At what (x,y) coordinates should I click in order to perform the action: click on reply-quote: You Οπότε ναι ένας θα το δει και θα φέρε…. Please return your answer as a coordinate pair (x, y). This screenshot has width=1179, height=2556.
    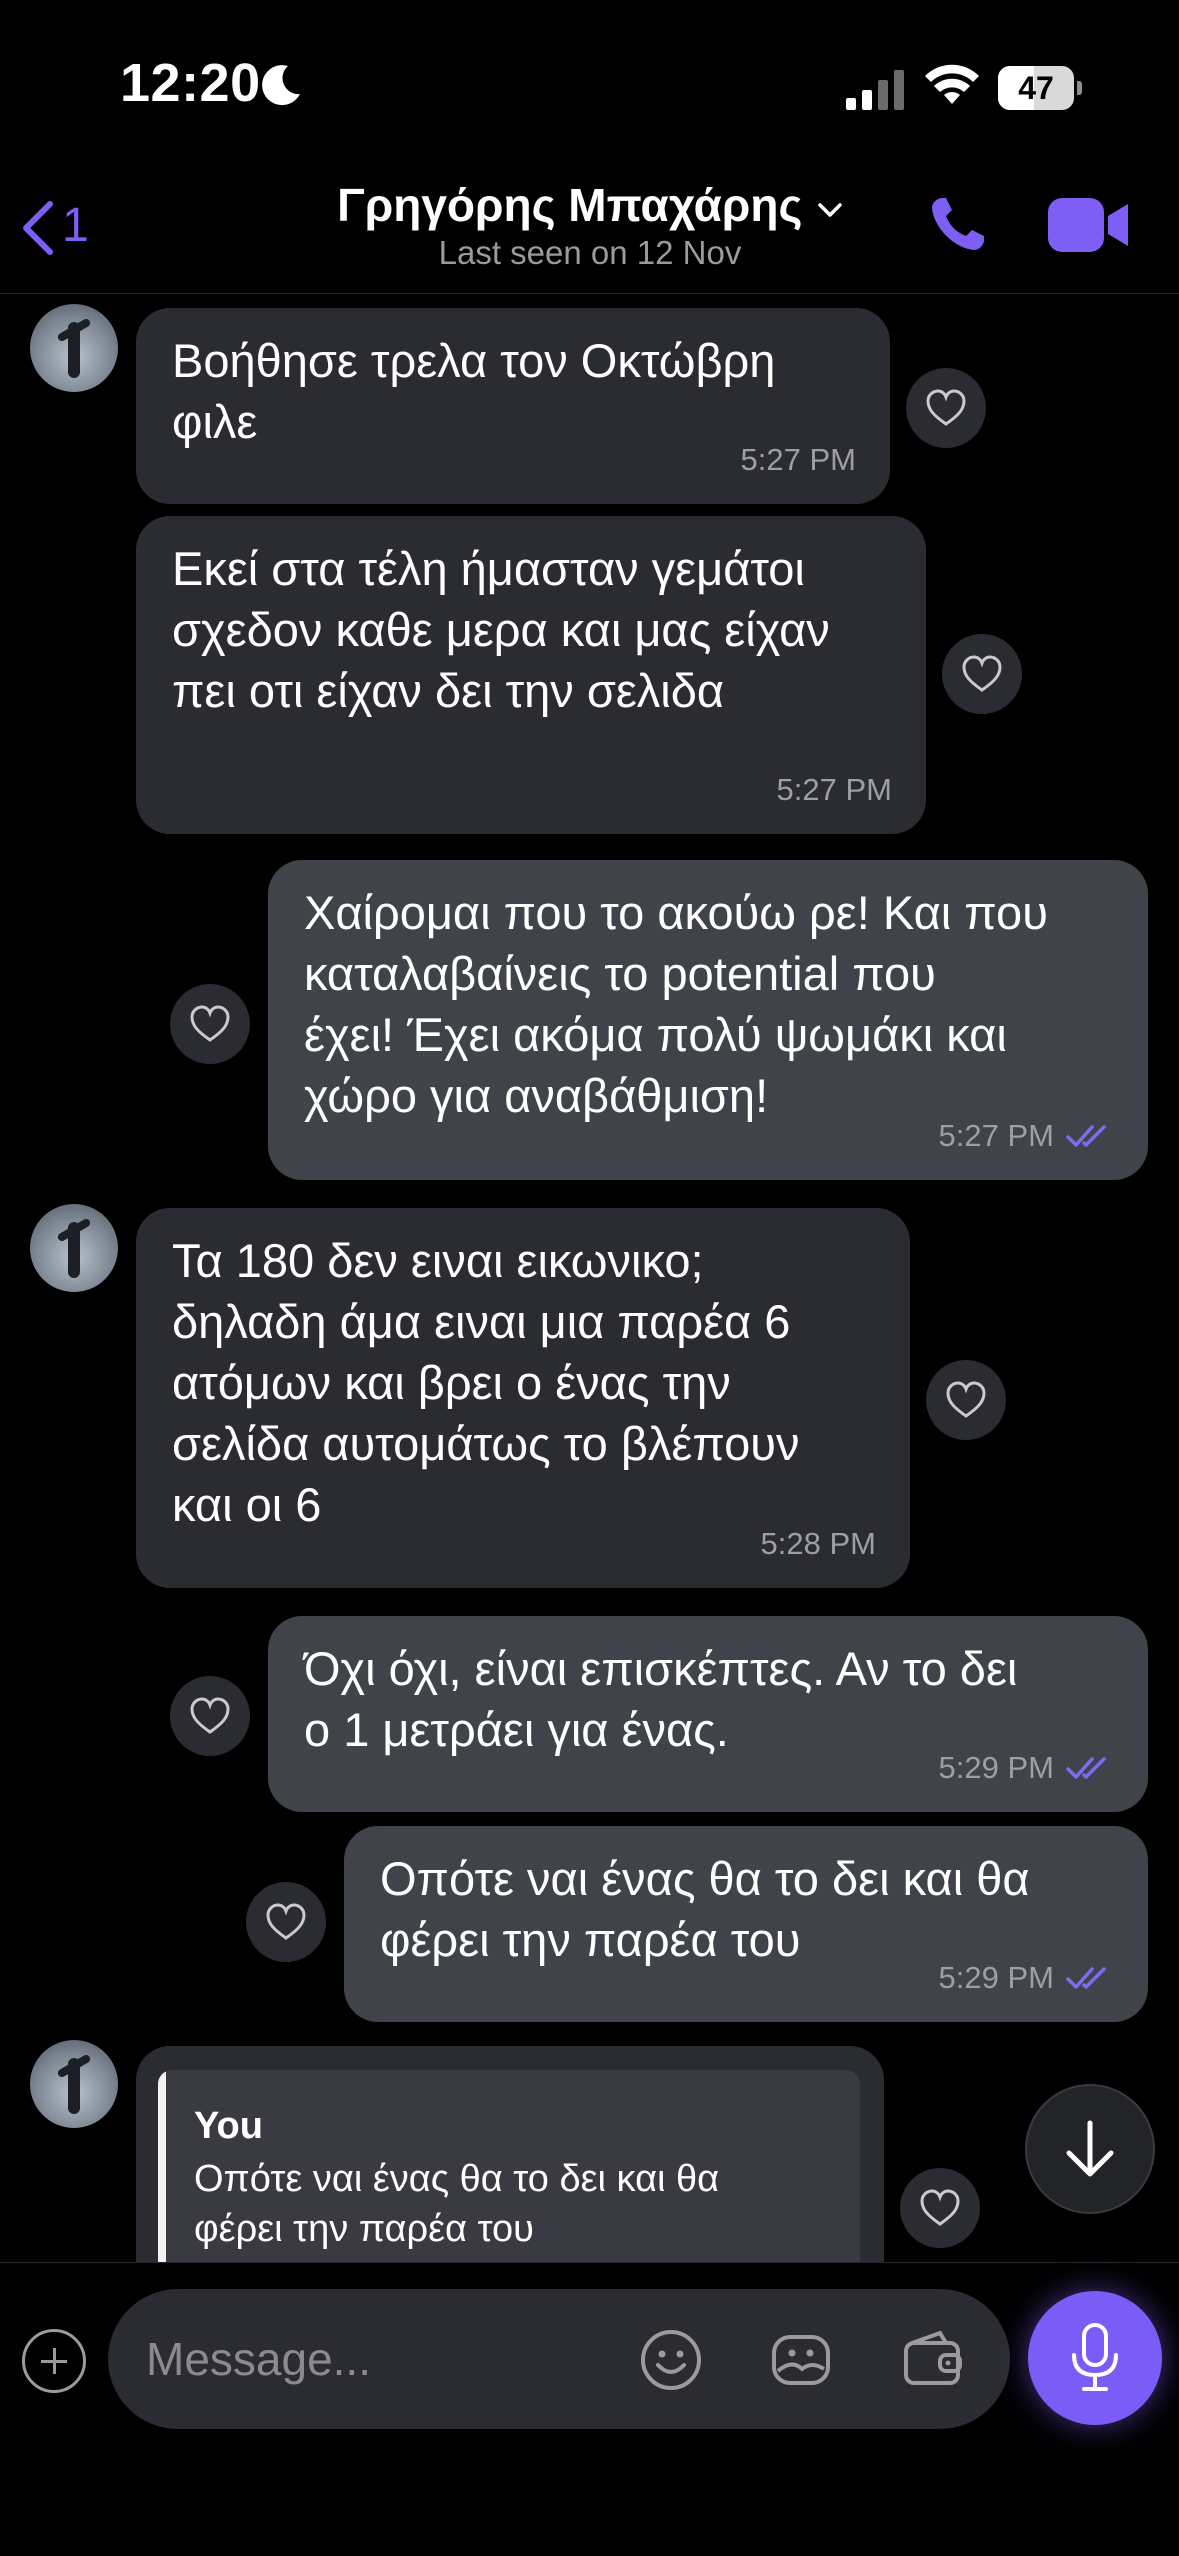
    Looking at the image, I should click on (509, 2166).